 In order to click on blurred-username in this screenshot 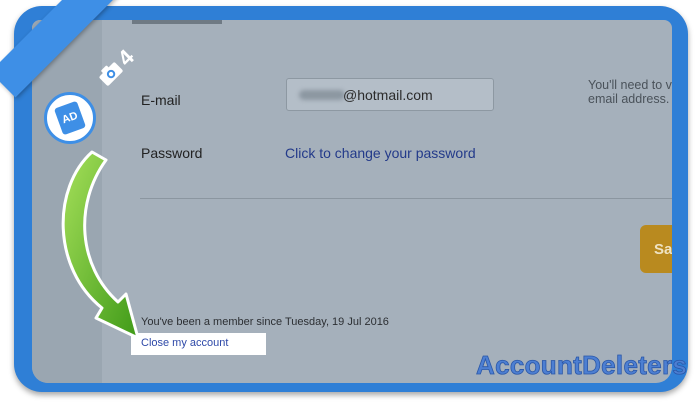, I will do `click(322, 95)`.